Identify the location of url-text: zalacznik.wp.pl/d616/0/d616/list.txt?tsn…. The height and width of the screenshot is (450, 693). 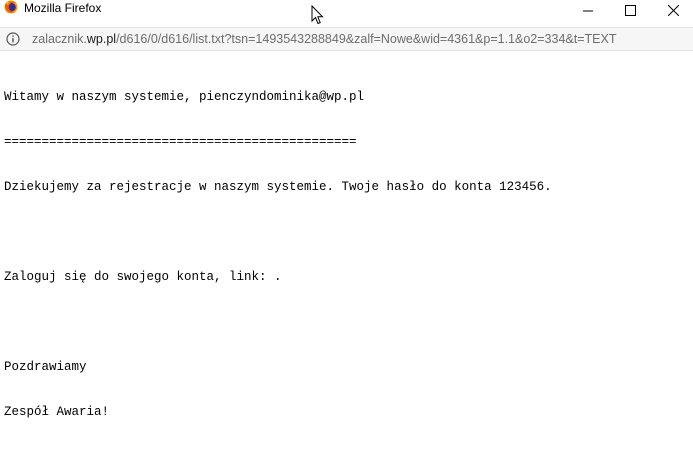
(361, 39).